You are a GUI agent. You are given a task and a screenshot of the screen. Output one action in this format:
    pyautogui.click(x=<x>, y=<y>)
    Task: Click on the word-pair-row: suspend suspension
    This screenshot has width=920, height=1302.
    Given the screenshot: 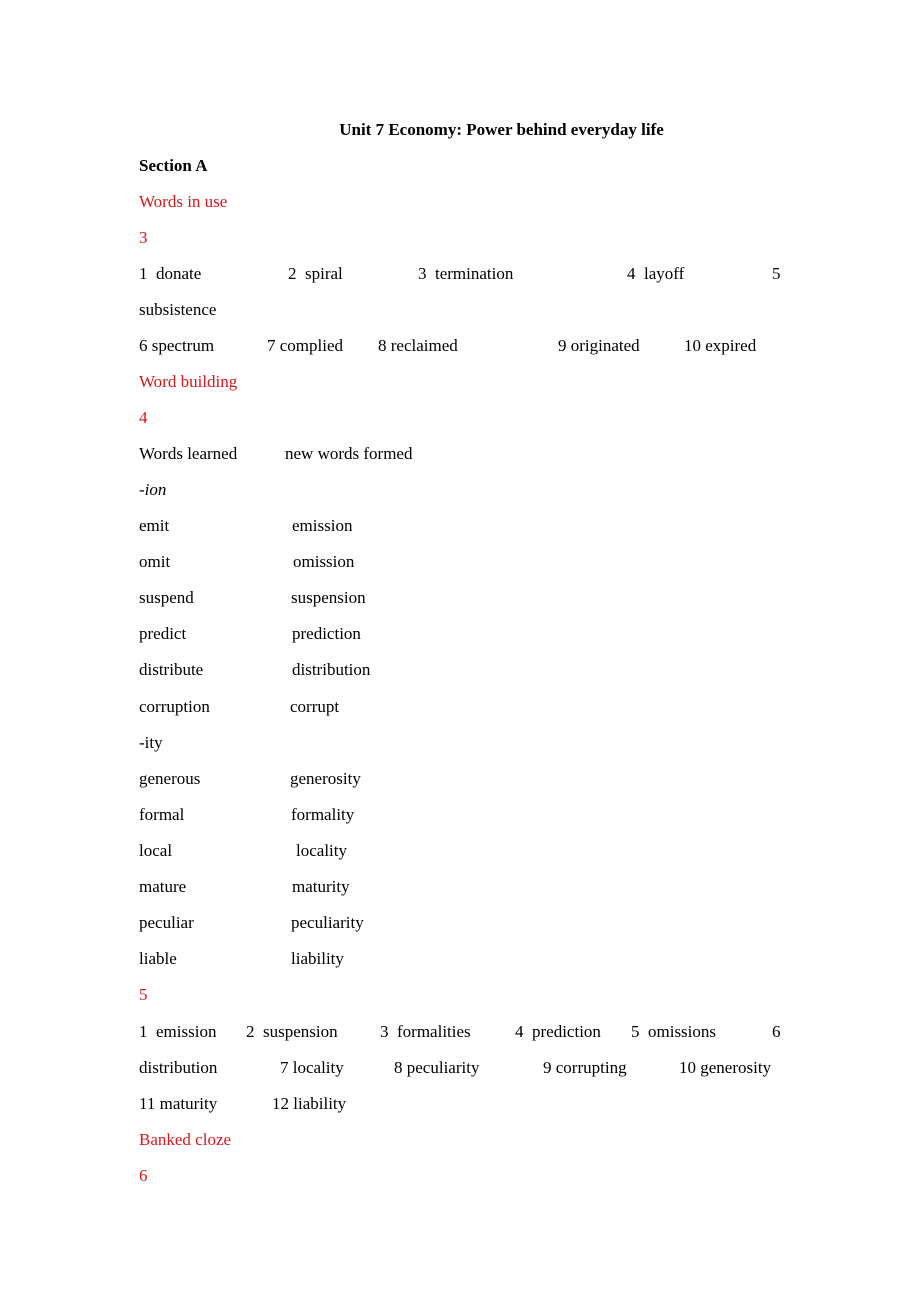 What is the action you would take?
    pyautogui.click(x=464, y=598)
    